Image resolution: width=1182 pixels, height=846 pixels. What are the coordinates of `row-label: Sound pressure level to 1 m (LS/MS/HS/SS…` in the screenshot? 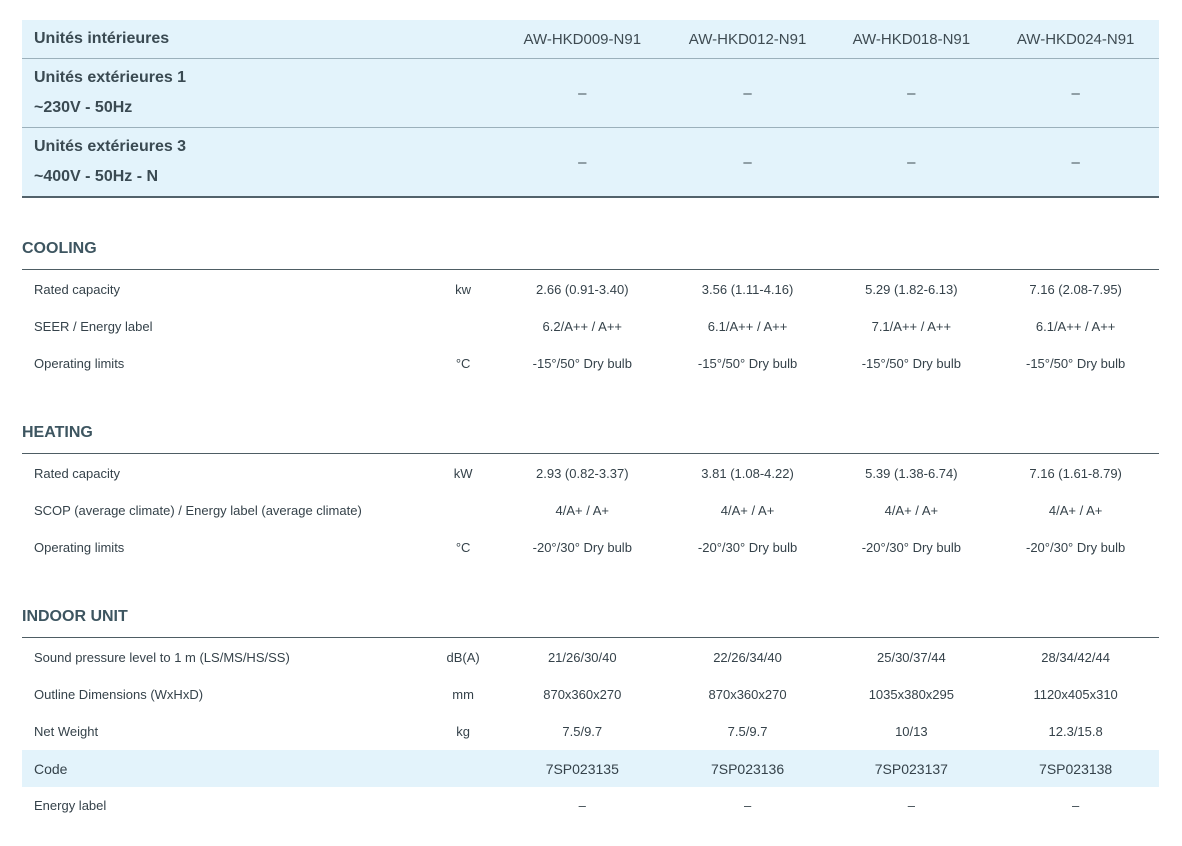 It's located at (162, 657).